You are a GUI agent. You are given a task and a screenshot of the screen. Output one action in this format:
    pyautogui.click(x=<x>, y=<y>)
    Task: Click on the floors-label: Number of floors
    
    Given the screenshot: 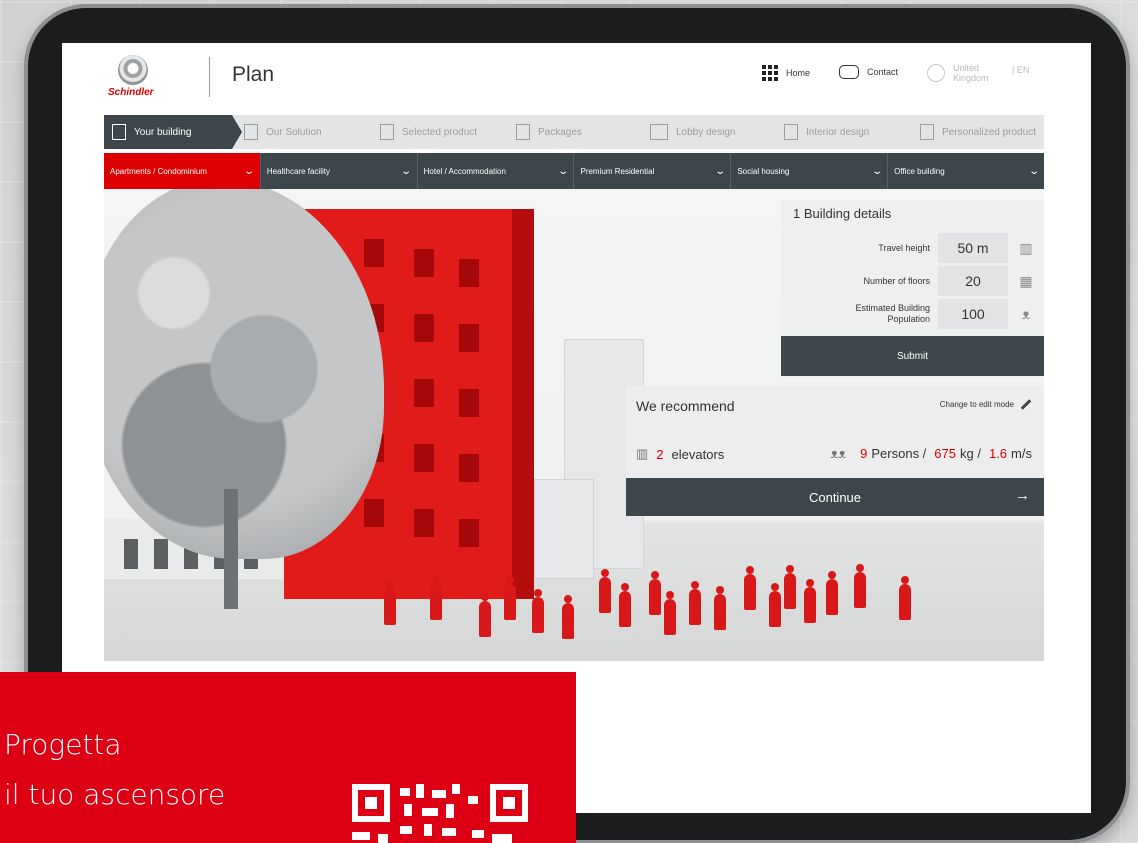 What is the action you would take?
    pyautogui.click(x=896, y=280)
    